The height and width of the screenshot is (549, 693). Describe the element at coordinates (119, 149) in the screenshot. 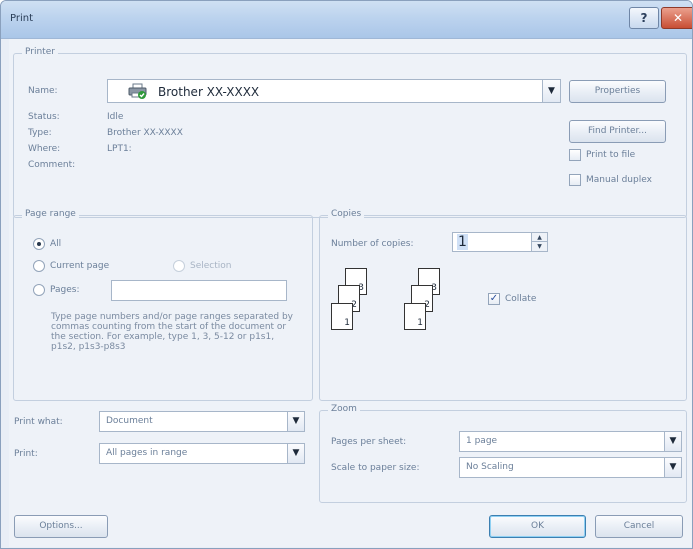

I see `where-value: LPT1:` at that location.